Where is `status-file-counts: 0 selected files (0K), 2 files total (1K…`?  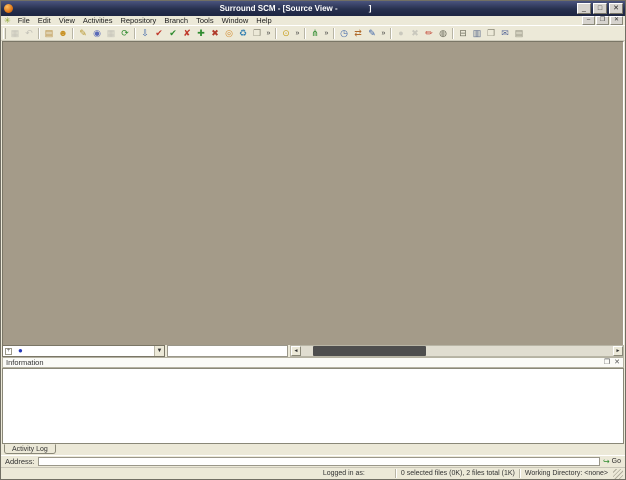 status-file-counts: 0 selected files (0K), 2 files total (1K… is located at coordinates (457, 473).